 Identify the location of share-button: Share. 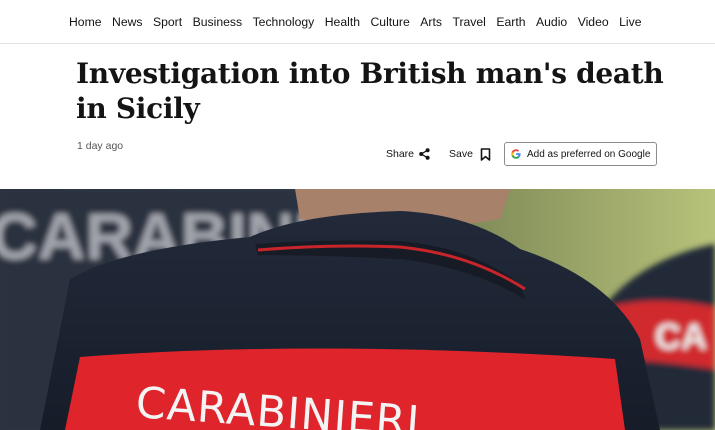
(408, 154).